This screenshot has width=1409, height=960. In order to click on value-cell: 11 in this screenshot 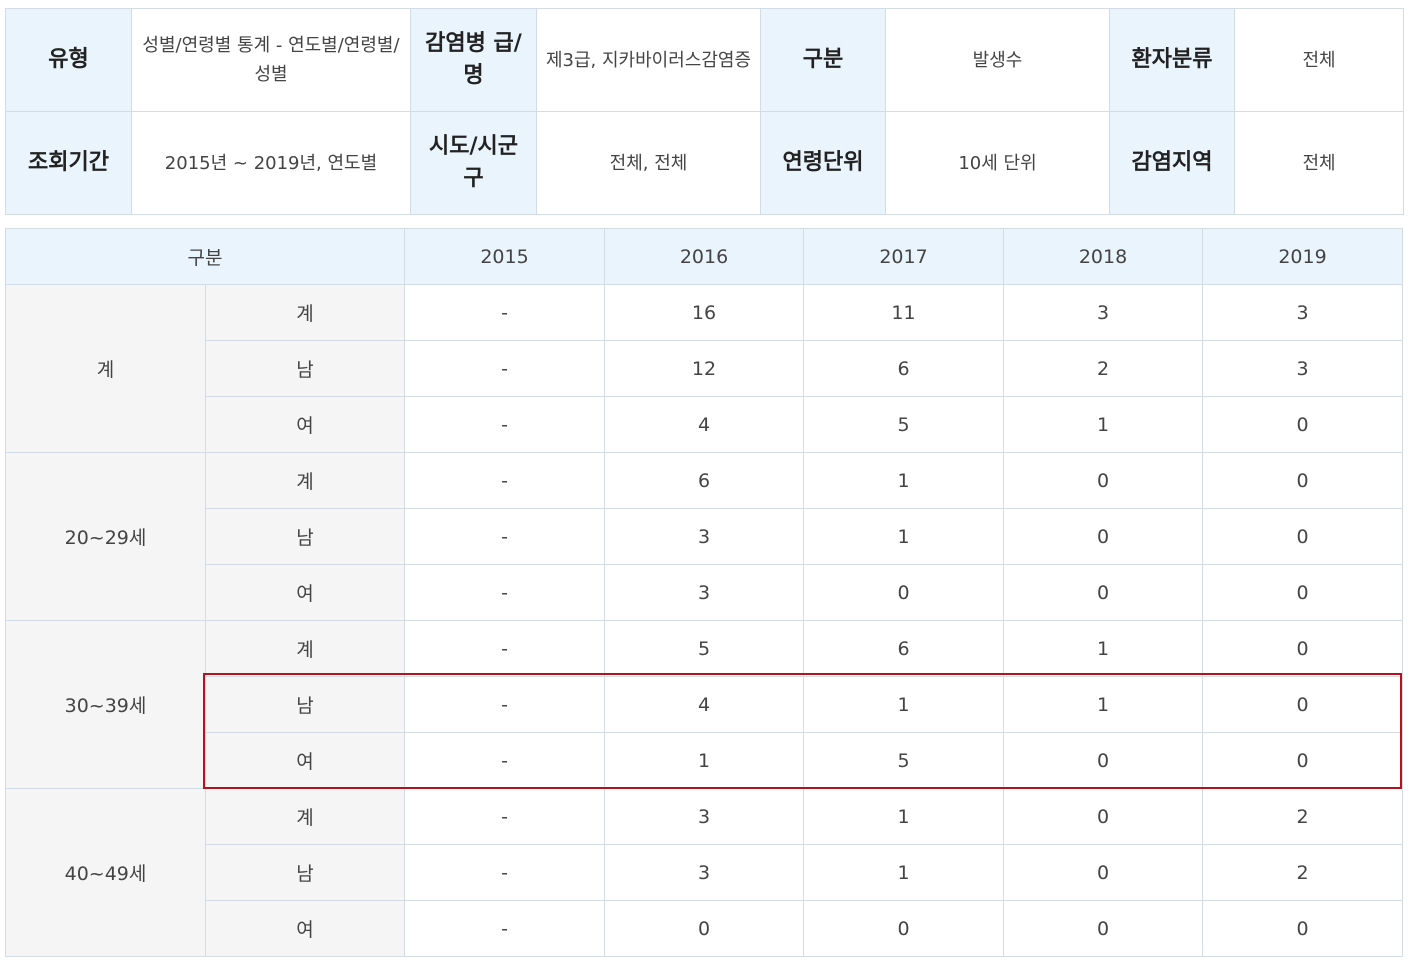, I will do `click(903, 312)`.